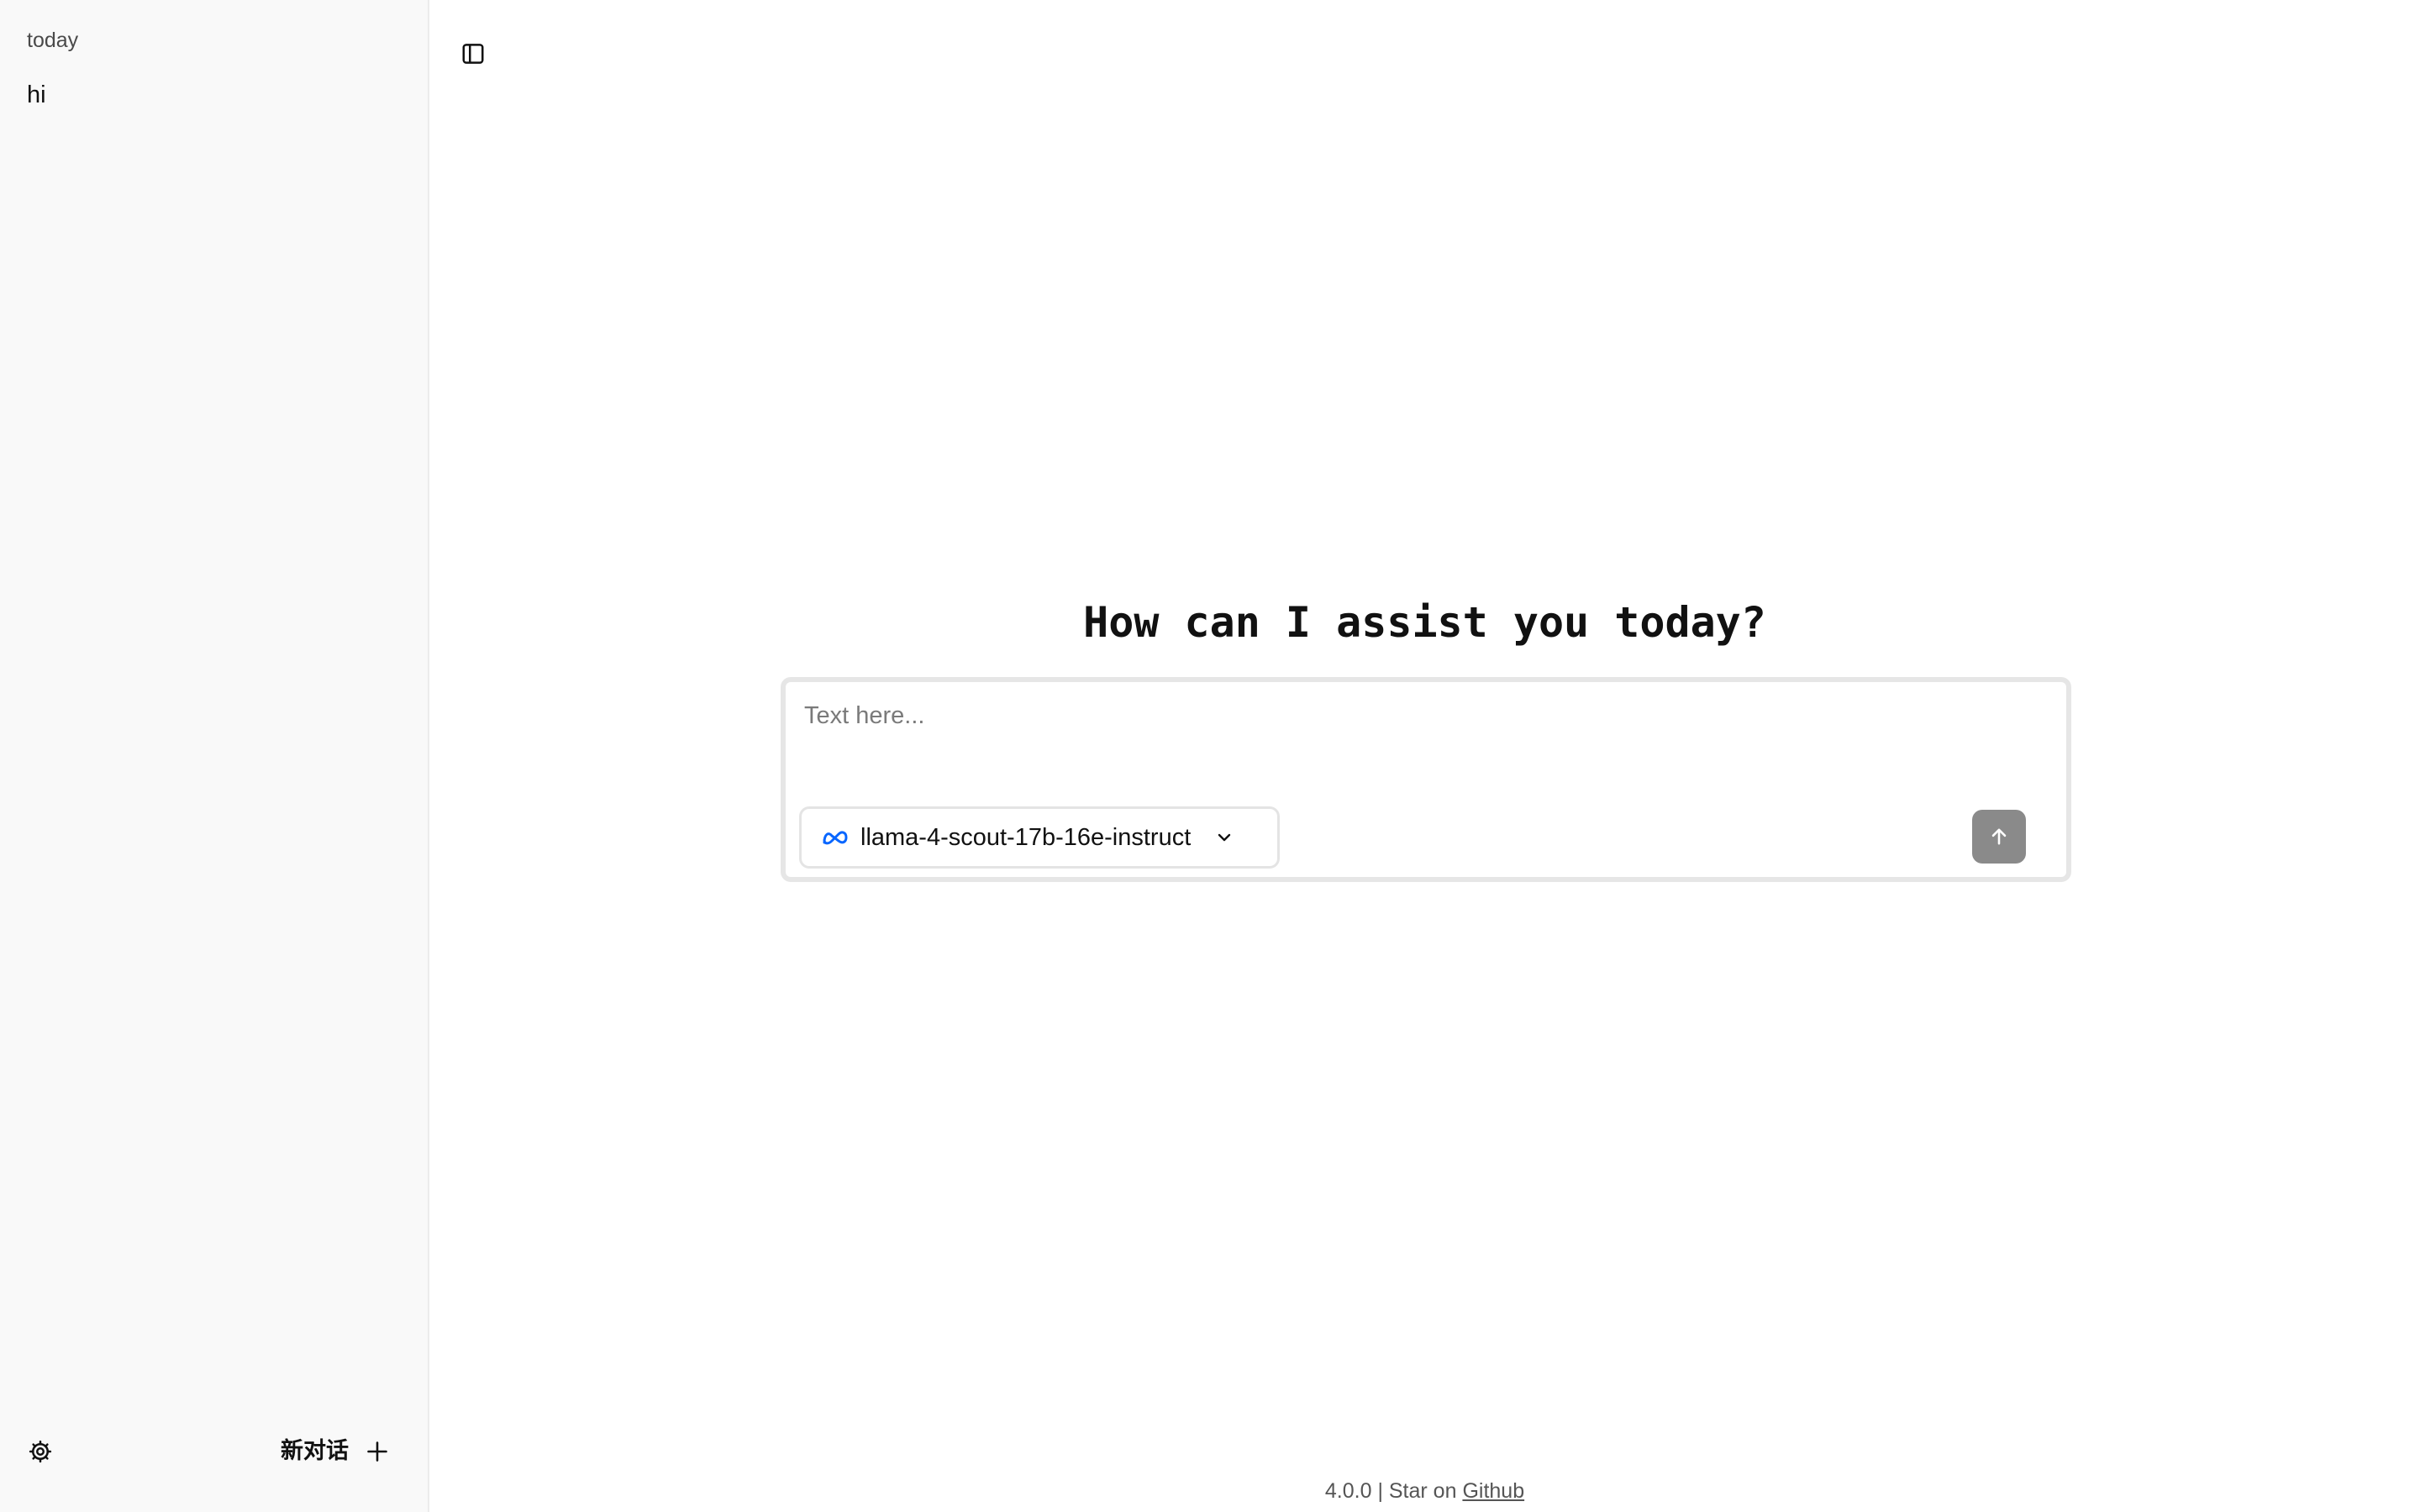 The width and height of the screenshot is (2420, 1512). Describe the element at coordinates (377, 1451) in the screenshot. I see `plus-icon` at that location.